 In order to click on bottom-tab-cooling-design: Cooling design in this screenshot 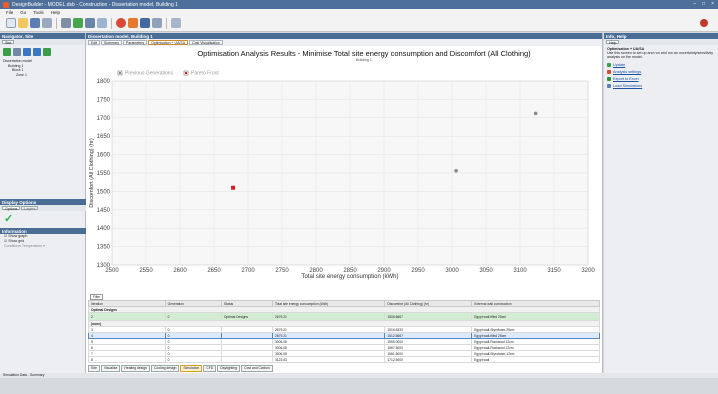, I will do `click(165, 368)`.